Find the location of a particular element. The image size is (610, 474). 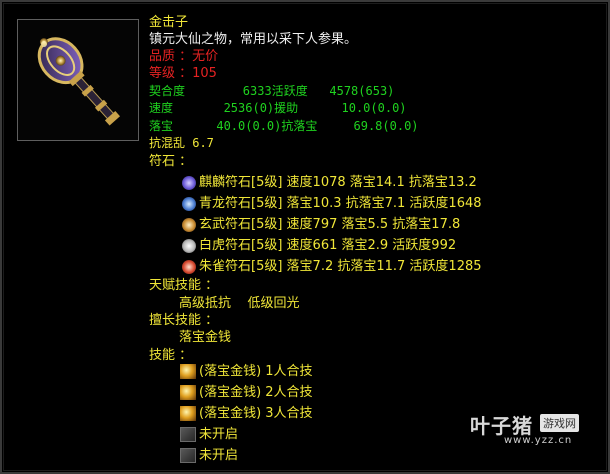

scepter-icon is located at coordinates (79, 81).